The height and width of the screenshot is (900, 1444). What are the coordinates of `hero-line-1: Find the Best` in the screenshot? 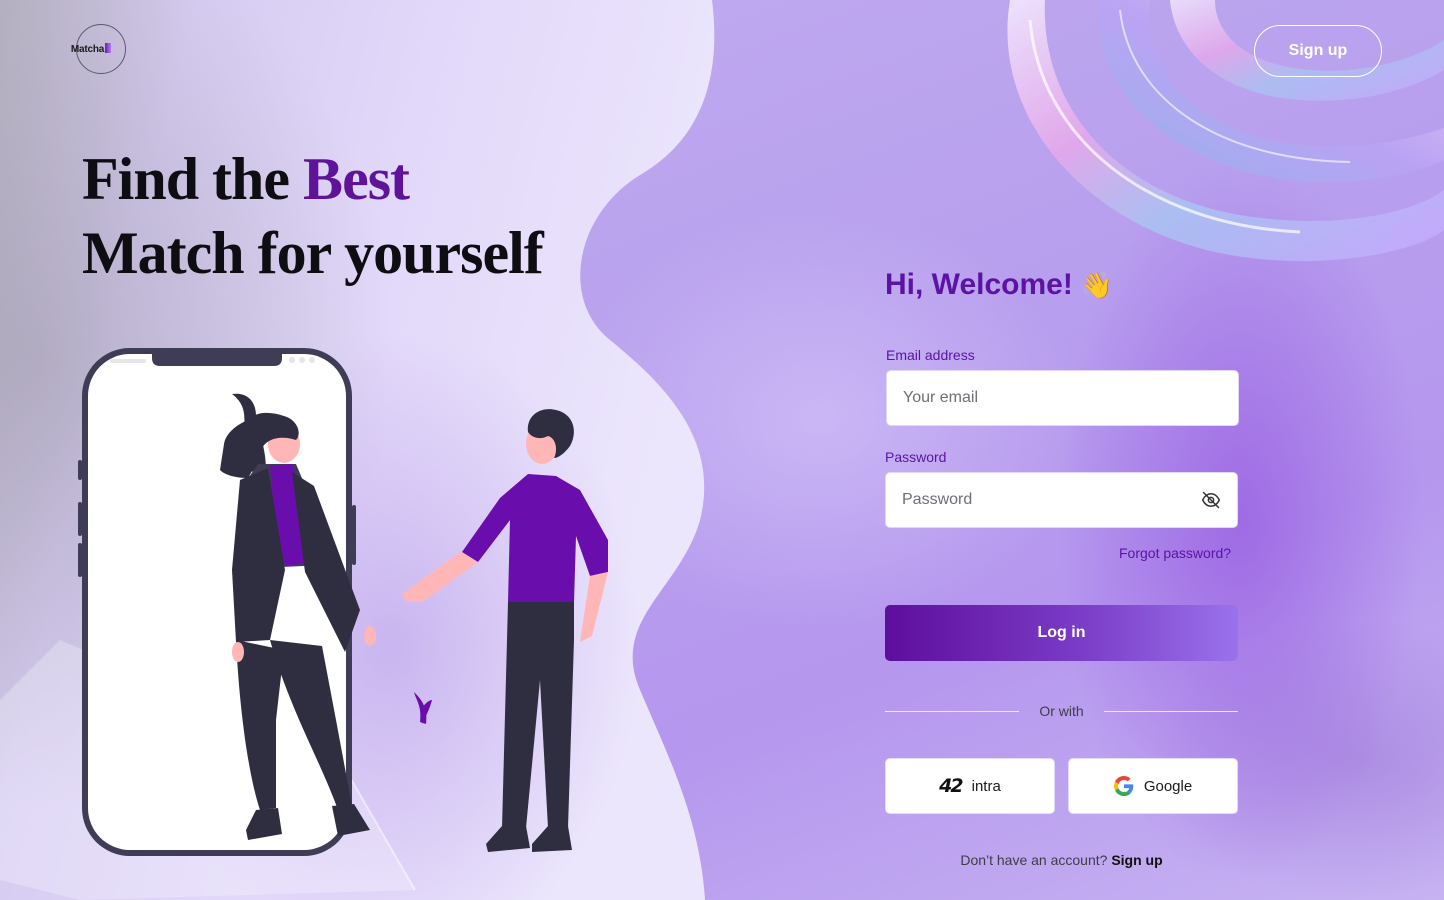 It's located at (312, 179).